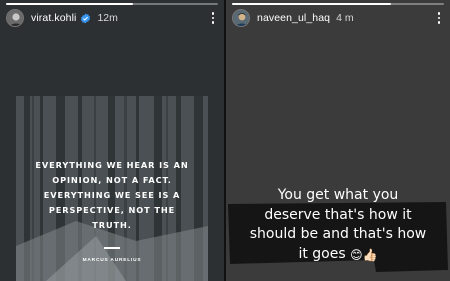  I want to click on quote-author: MARCUS AURELIUS, so click(112, 260).